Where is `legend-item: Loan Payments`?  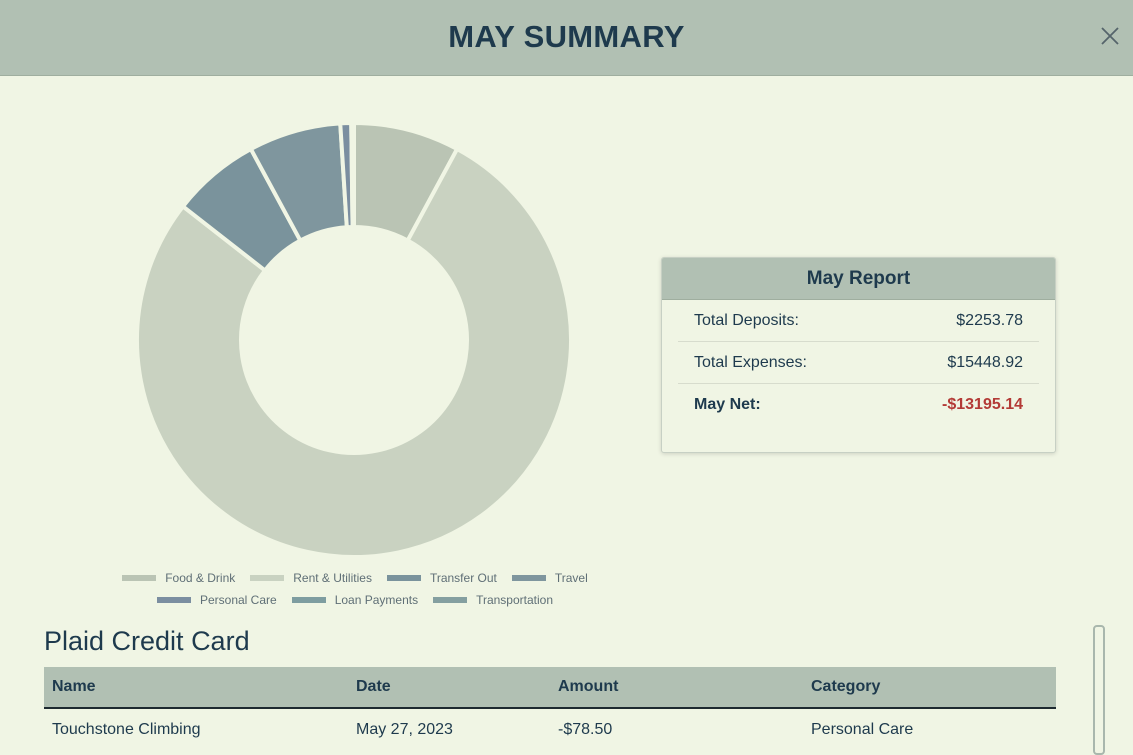
legend-item: Loan Payments is located at coordinates (355, 600).